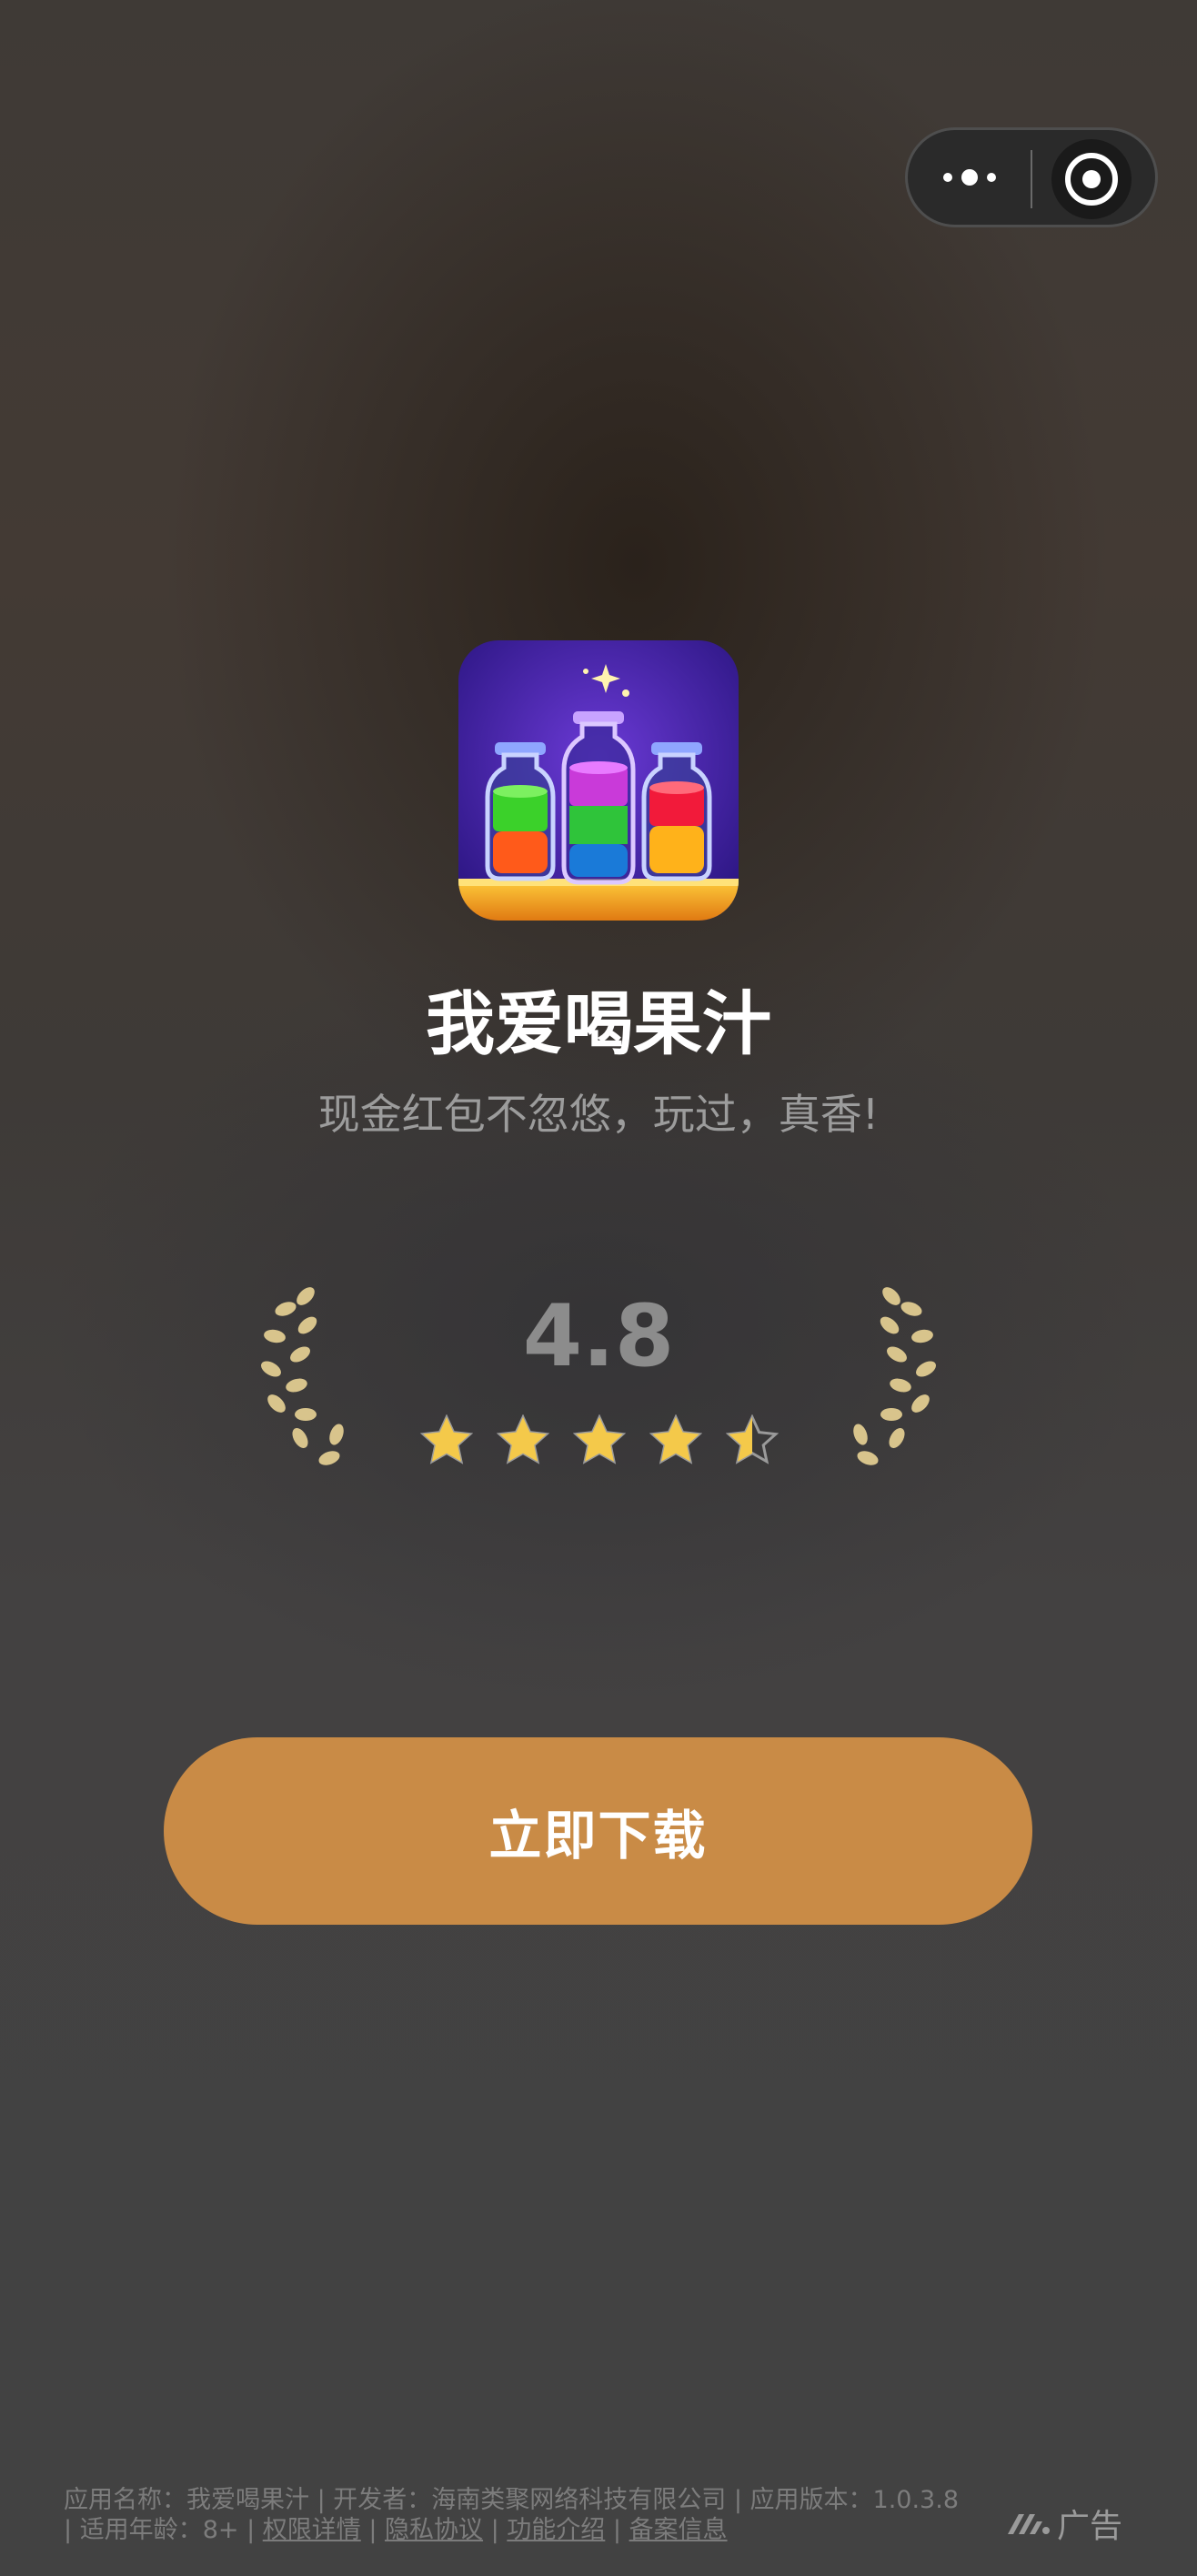 This screenshot has width=1197, height=2576. I want to click on app-icon, so click(598, 780).